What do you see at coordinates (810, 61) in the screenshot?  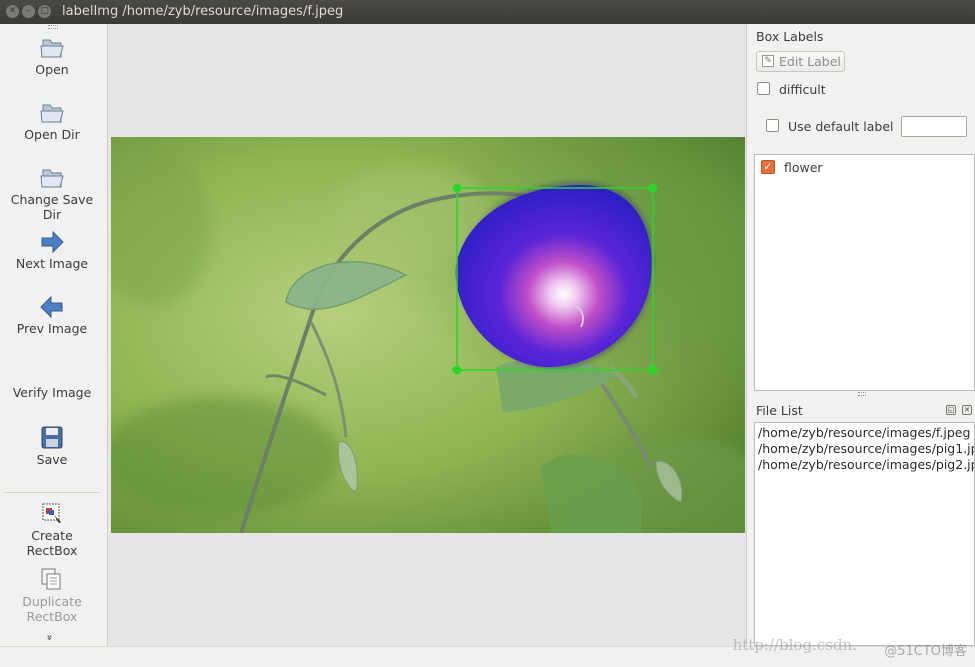 I see `edit-label-text: Edit Label` at bounding box center [810, 61].